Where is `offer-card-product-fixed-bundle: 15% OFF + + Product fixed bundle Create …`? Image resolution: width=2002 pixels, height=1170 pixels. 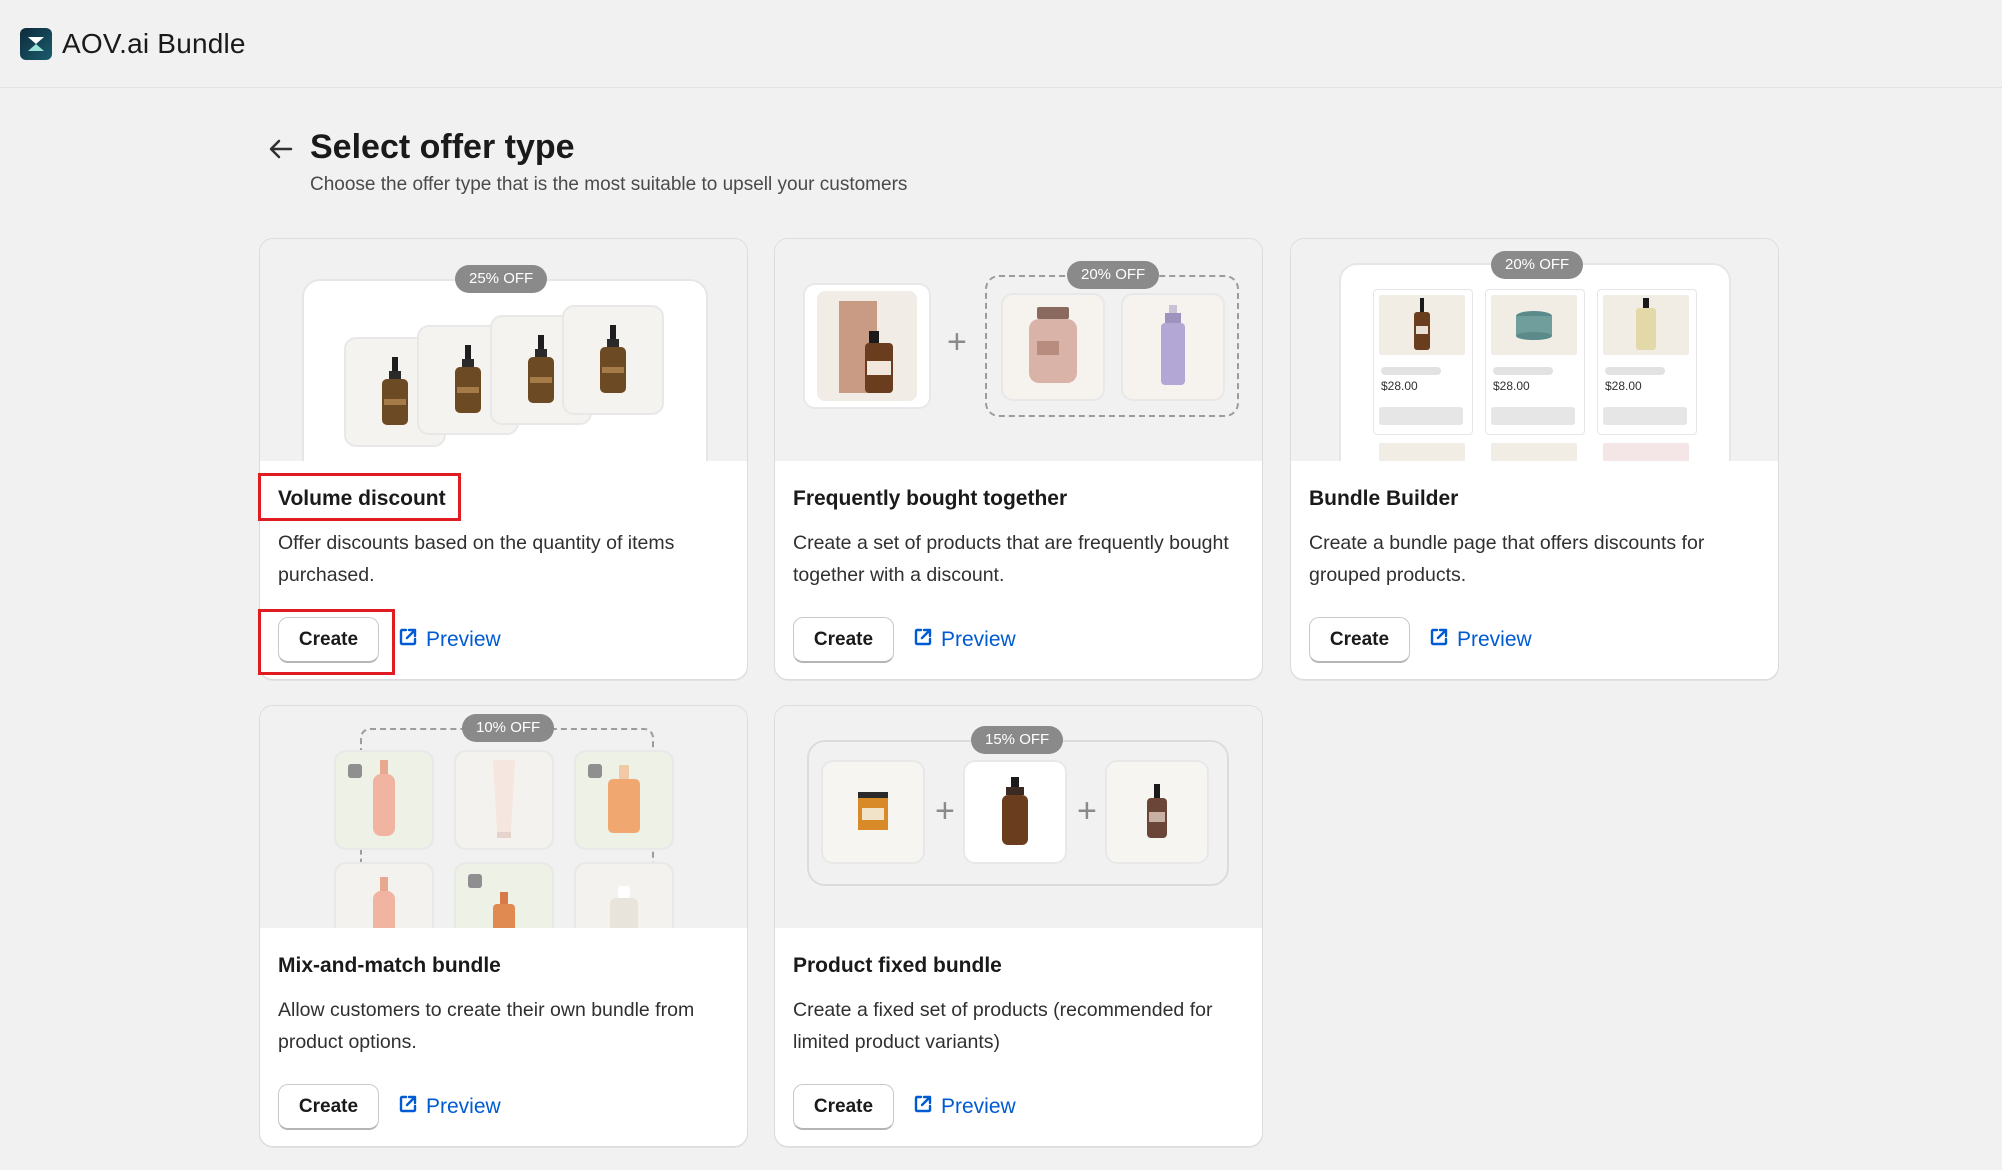
offer-card-product-fixed-bundle: 15% OFF + + Product fixed bundle Create … is located at coordinates (1018, 926).